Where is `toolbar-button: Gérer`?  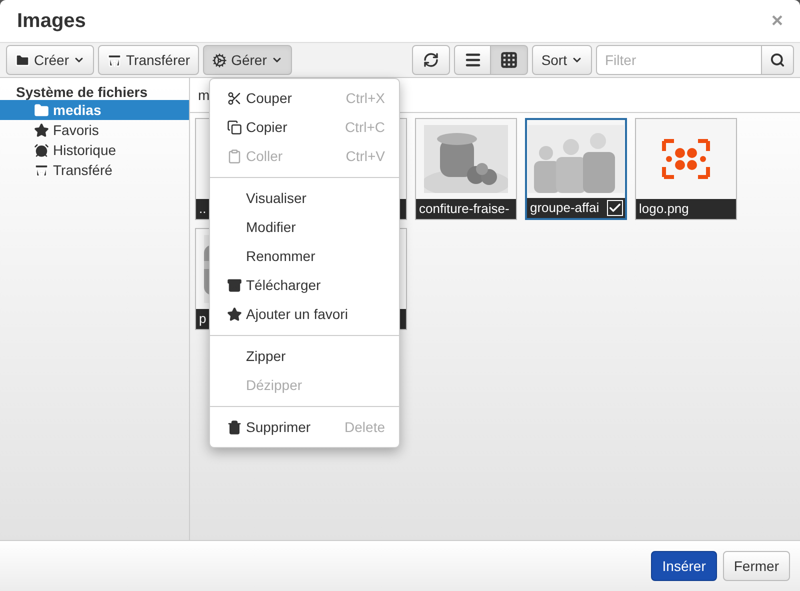 toolbar-button: Gérer is located at coordinates (247, 60).